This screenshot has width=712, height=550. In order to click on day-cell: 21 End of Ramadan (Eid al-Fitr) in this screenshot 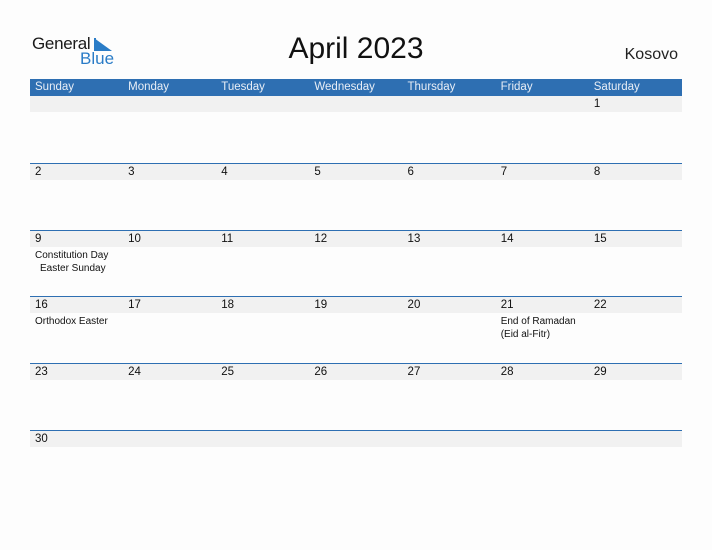, I will do `click(542, 330)`.